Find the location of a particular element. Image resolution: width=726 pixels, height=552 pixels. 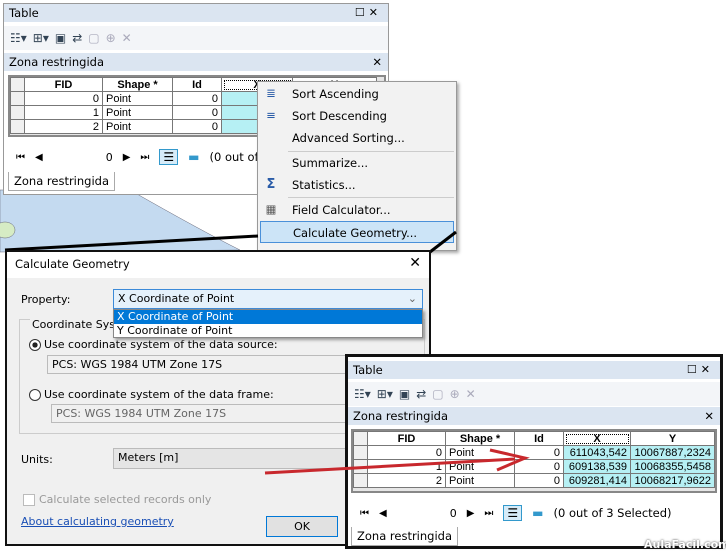

watermark: AulaFacil.com is located at coordinates (685, 544).